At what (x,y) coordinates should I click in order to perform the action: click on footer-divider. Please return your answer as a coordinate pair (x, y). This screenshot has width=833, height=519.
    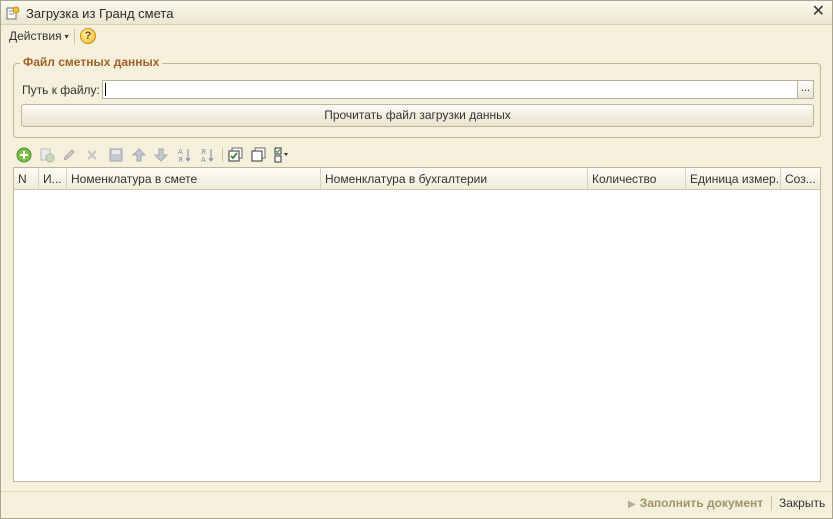
    Looking at the image, I should click on (416, 491).